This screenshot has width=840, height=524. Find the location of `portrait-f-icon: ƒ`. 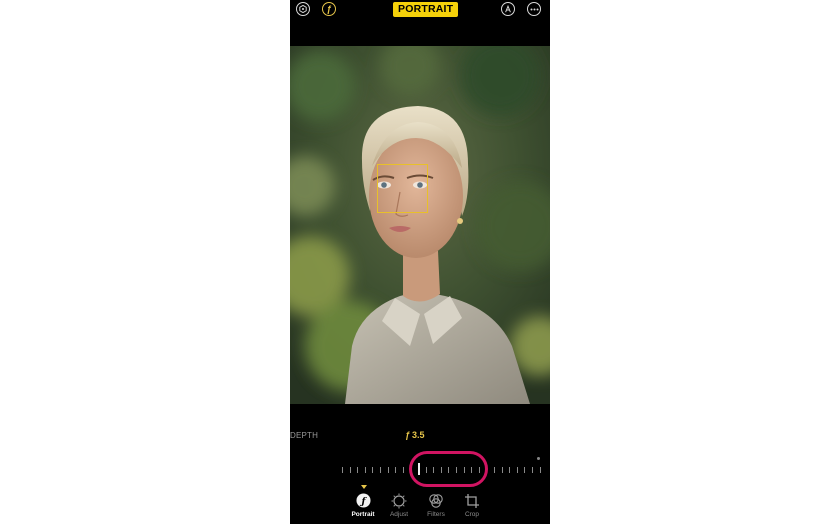

portrait-f-icon: ƒ is located at coordinates (363, 500).